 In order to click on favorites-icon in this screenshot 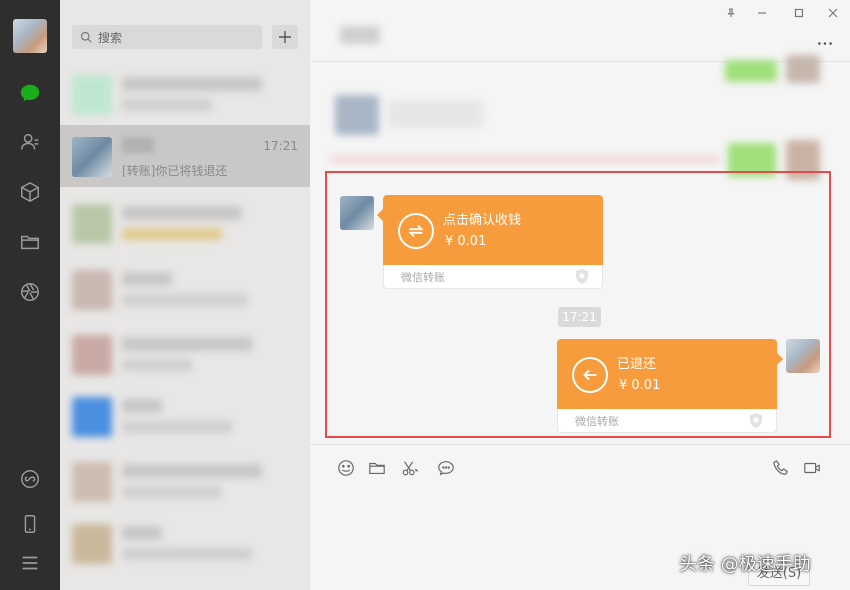, I will do `click(30, 192)`.